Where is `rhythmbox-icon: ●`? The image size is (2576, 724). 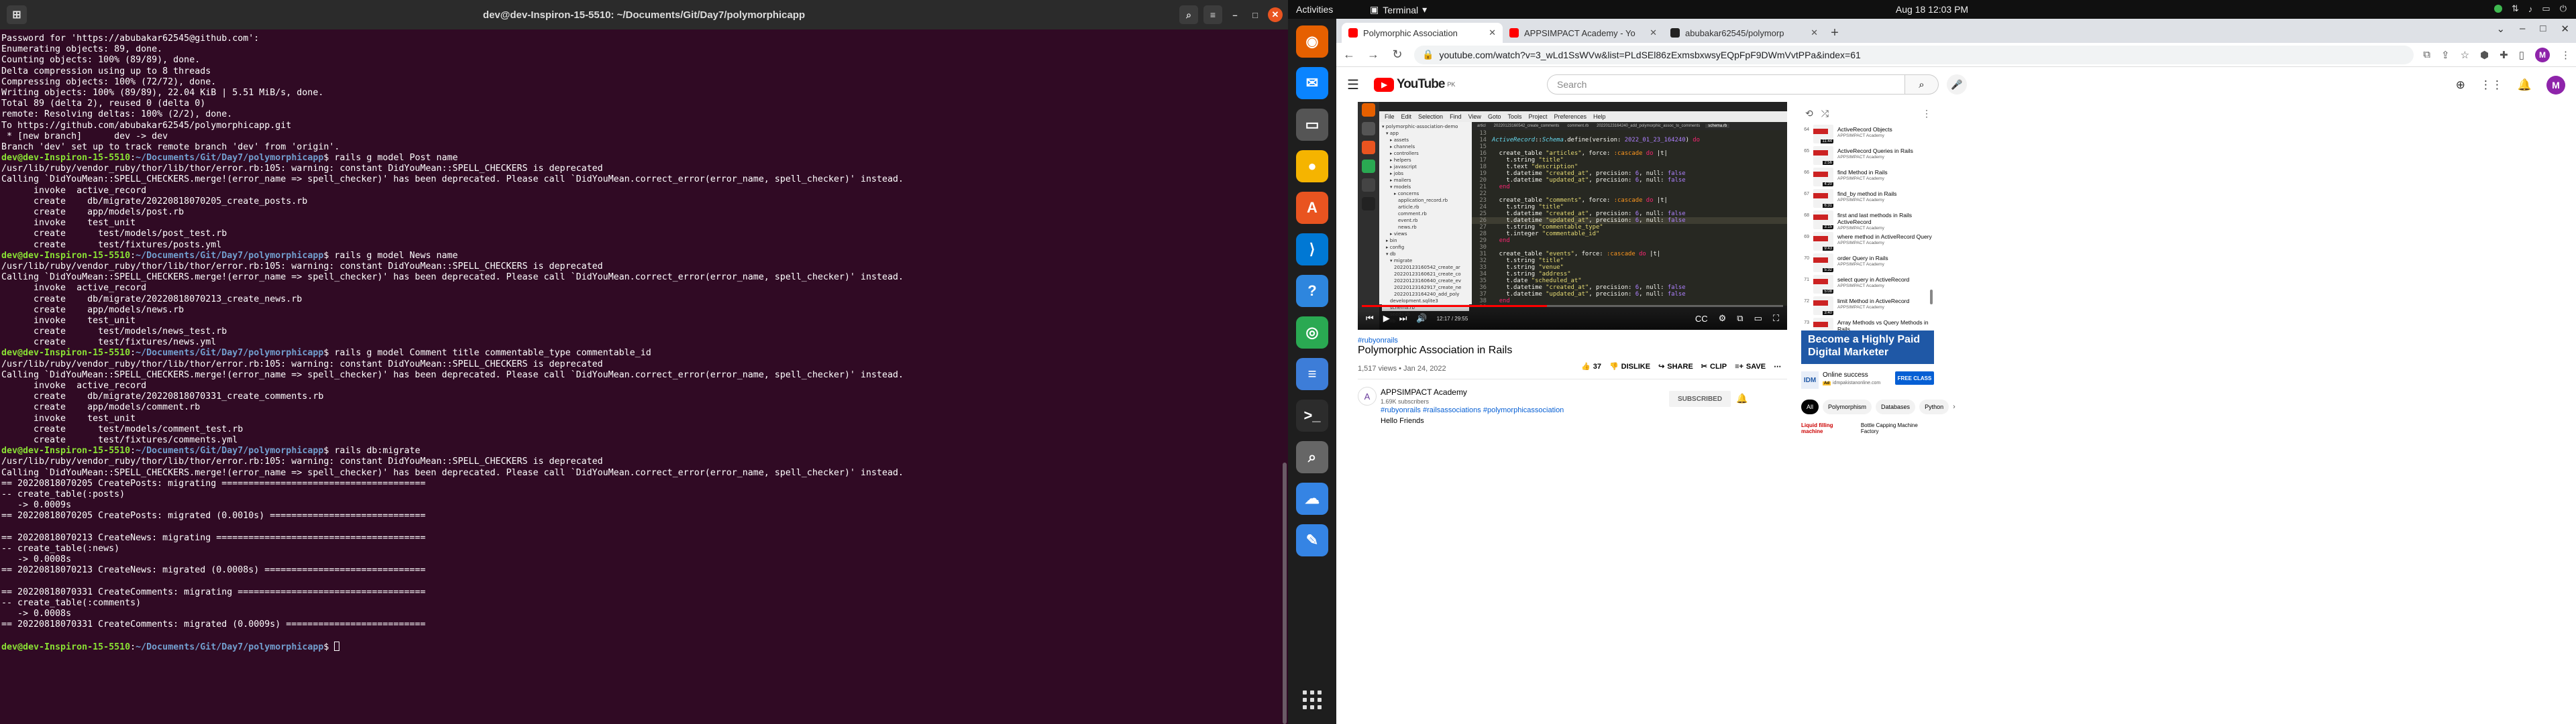
rhythmbox-icon: ● is located at coordinates (1312, 166).